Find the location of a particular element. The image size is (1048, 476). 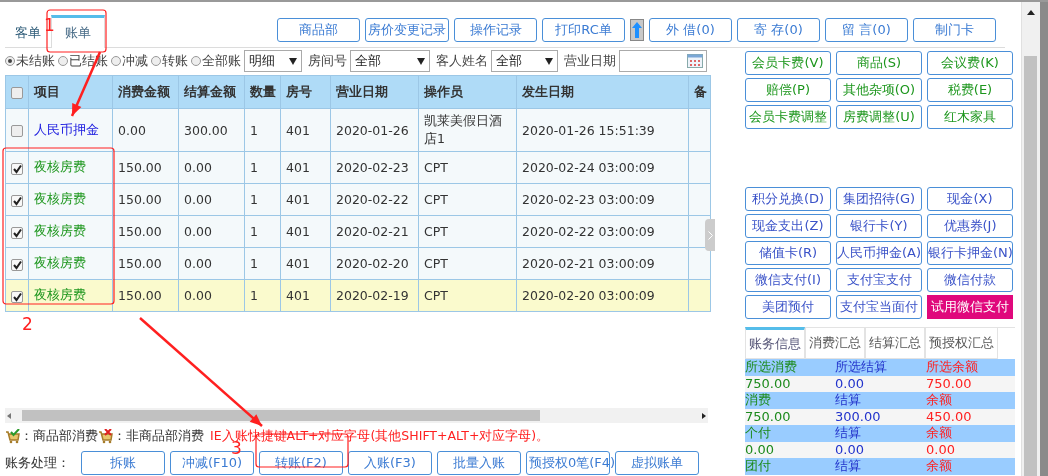

payment-button: 试用微信支付 is located at coordinates (970, 307).